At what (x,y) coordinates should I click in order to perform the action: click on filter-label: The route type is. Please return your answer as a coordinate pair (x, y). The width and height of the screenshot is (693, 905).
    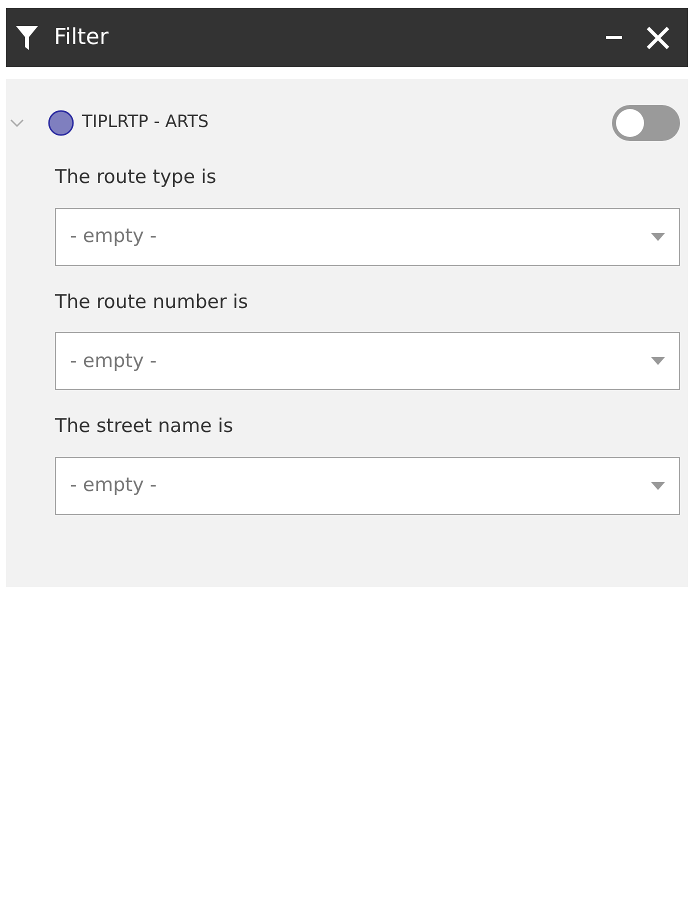
    Looking at the image, I should click on (136, 177).